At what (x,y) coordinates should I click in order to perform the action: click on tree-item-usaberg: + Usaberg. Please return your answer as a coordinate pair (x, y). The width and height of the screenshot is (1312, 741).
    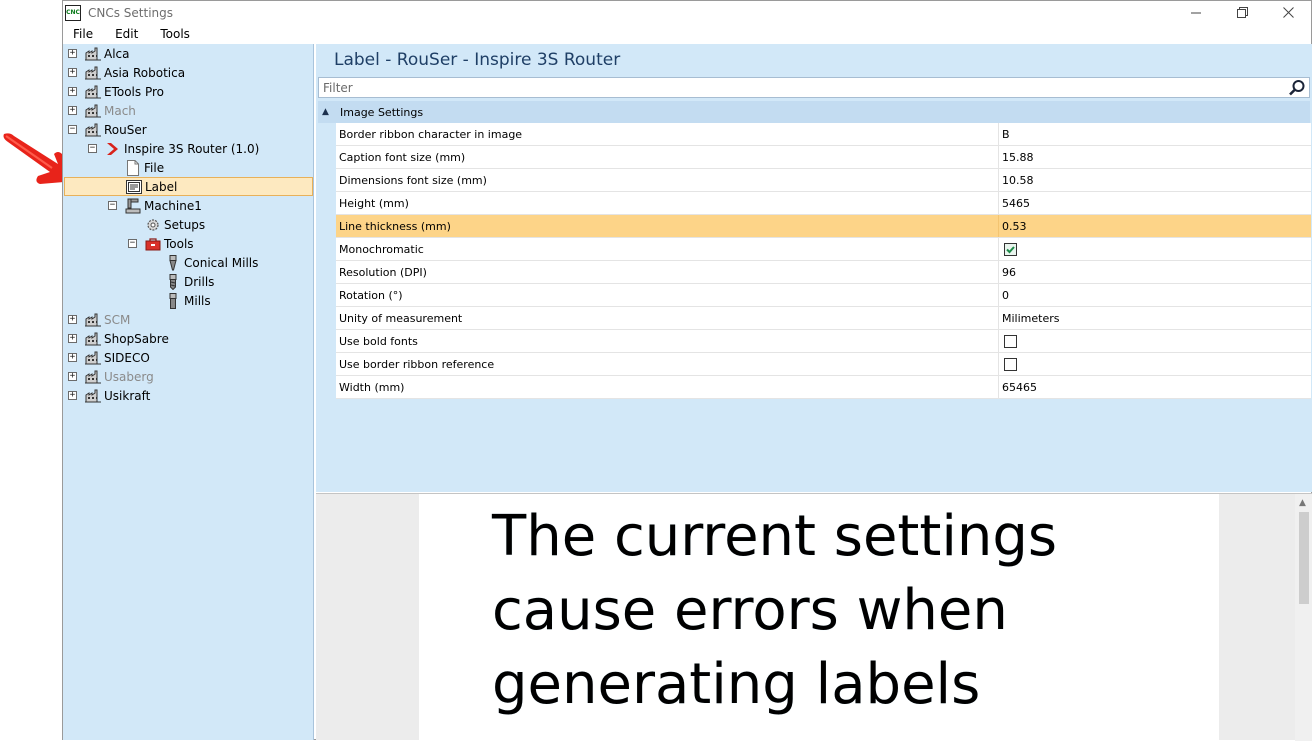
    Looking at the image, I should click on (111, 376).